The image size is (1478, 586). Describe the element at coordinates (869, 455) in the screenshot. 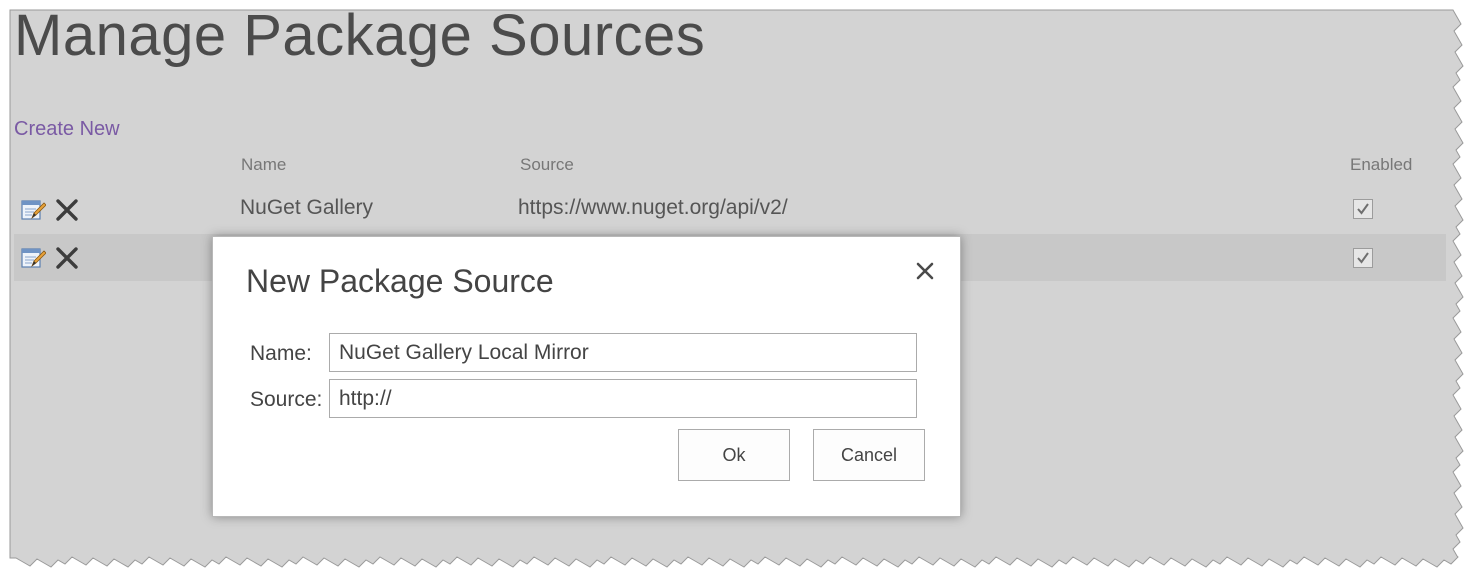

I see `cancel-button: Cancel` at that location.